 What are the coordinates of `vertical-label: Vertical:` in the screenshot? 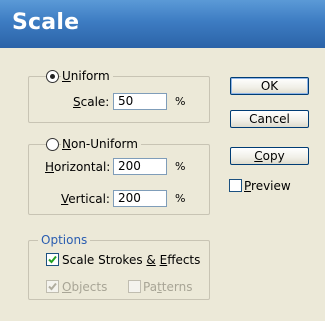 It's located at (85, 199).